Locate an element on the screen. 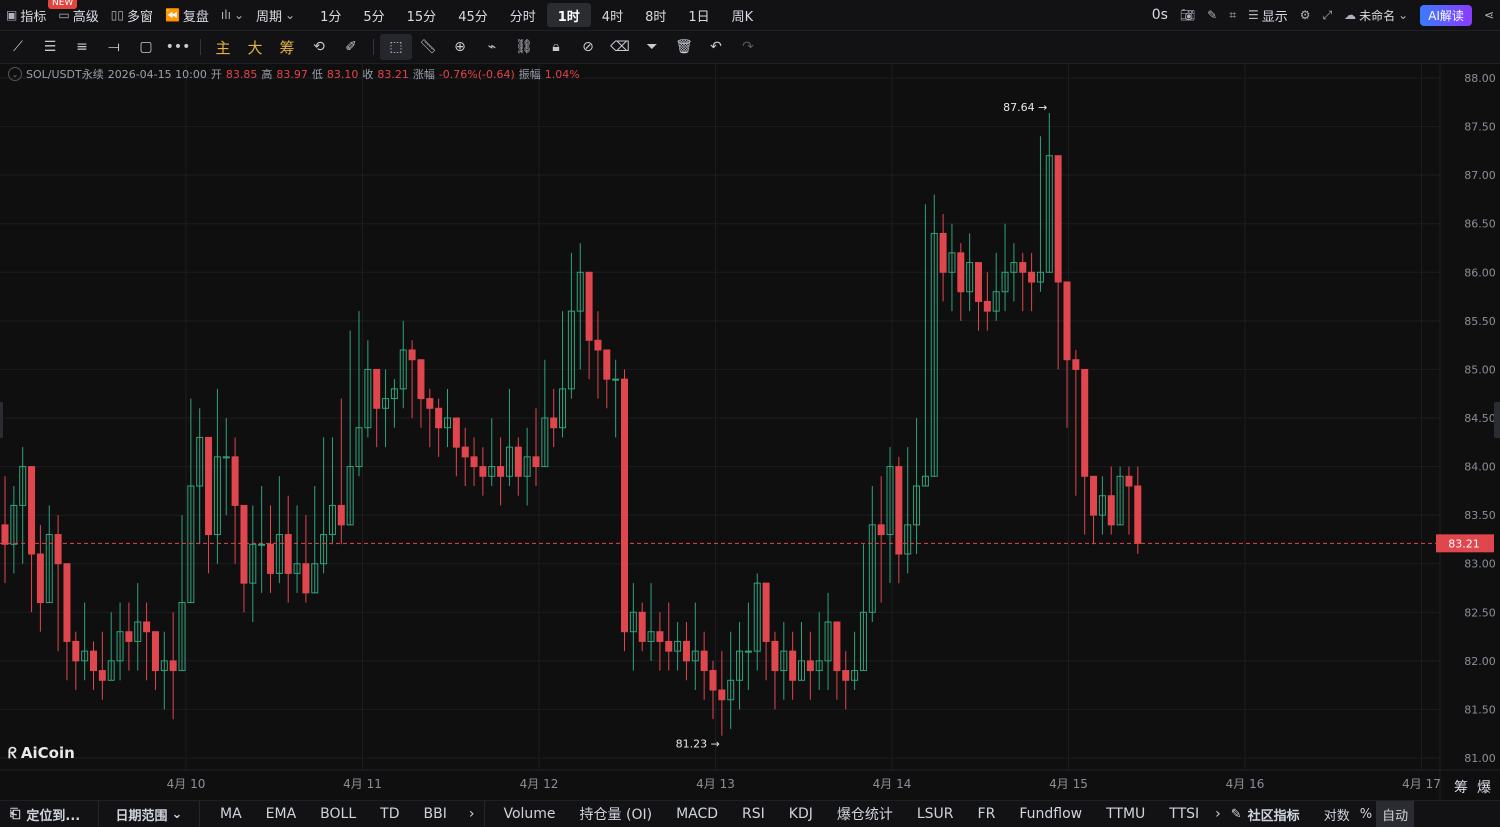 This screenshot has width=1500, height=827. multi-window-button: ▯▯ 多窗 is located at coordinates (132, 15).